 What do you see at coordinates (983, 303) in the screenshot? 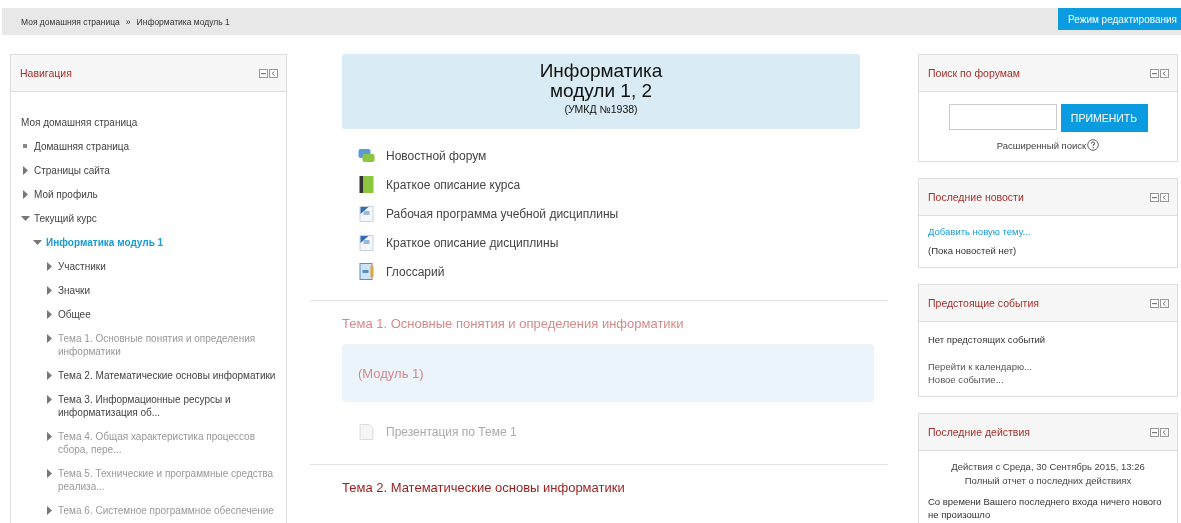
I see `block-title: Предстоящие события` at bounding box center [983, 303].